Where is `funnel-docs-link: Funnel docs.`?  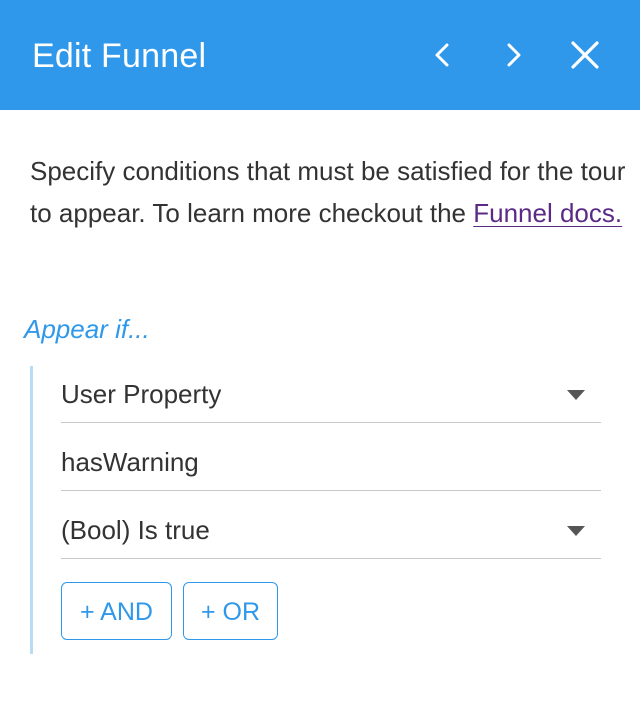
funnel-docs-link: Funnel docs. is located at coordinates (547, 213).